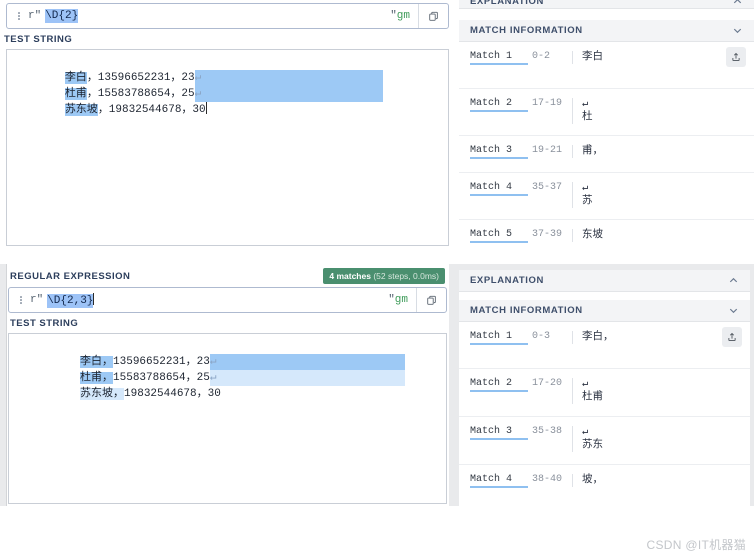 This screenshot has height=559, width=754. What do you see at coordinates (44, 323) in the screenshot?
I see `bottom-test-string-label: TEST STRING` at bounding box center [44, 323].